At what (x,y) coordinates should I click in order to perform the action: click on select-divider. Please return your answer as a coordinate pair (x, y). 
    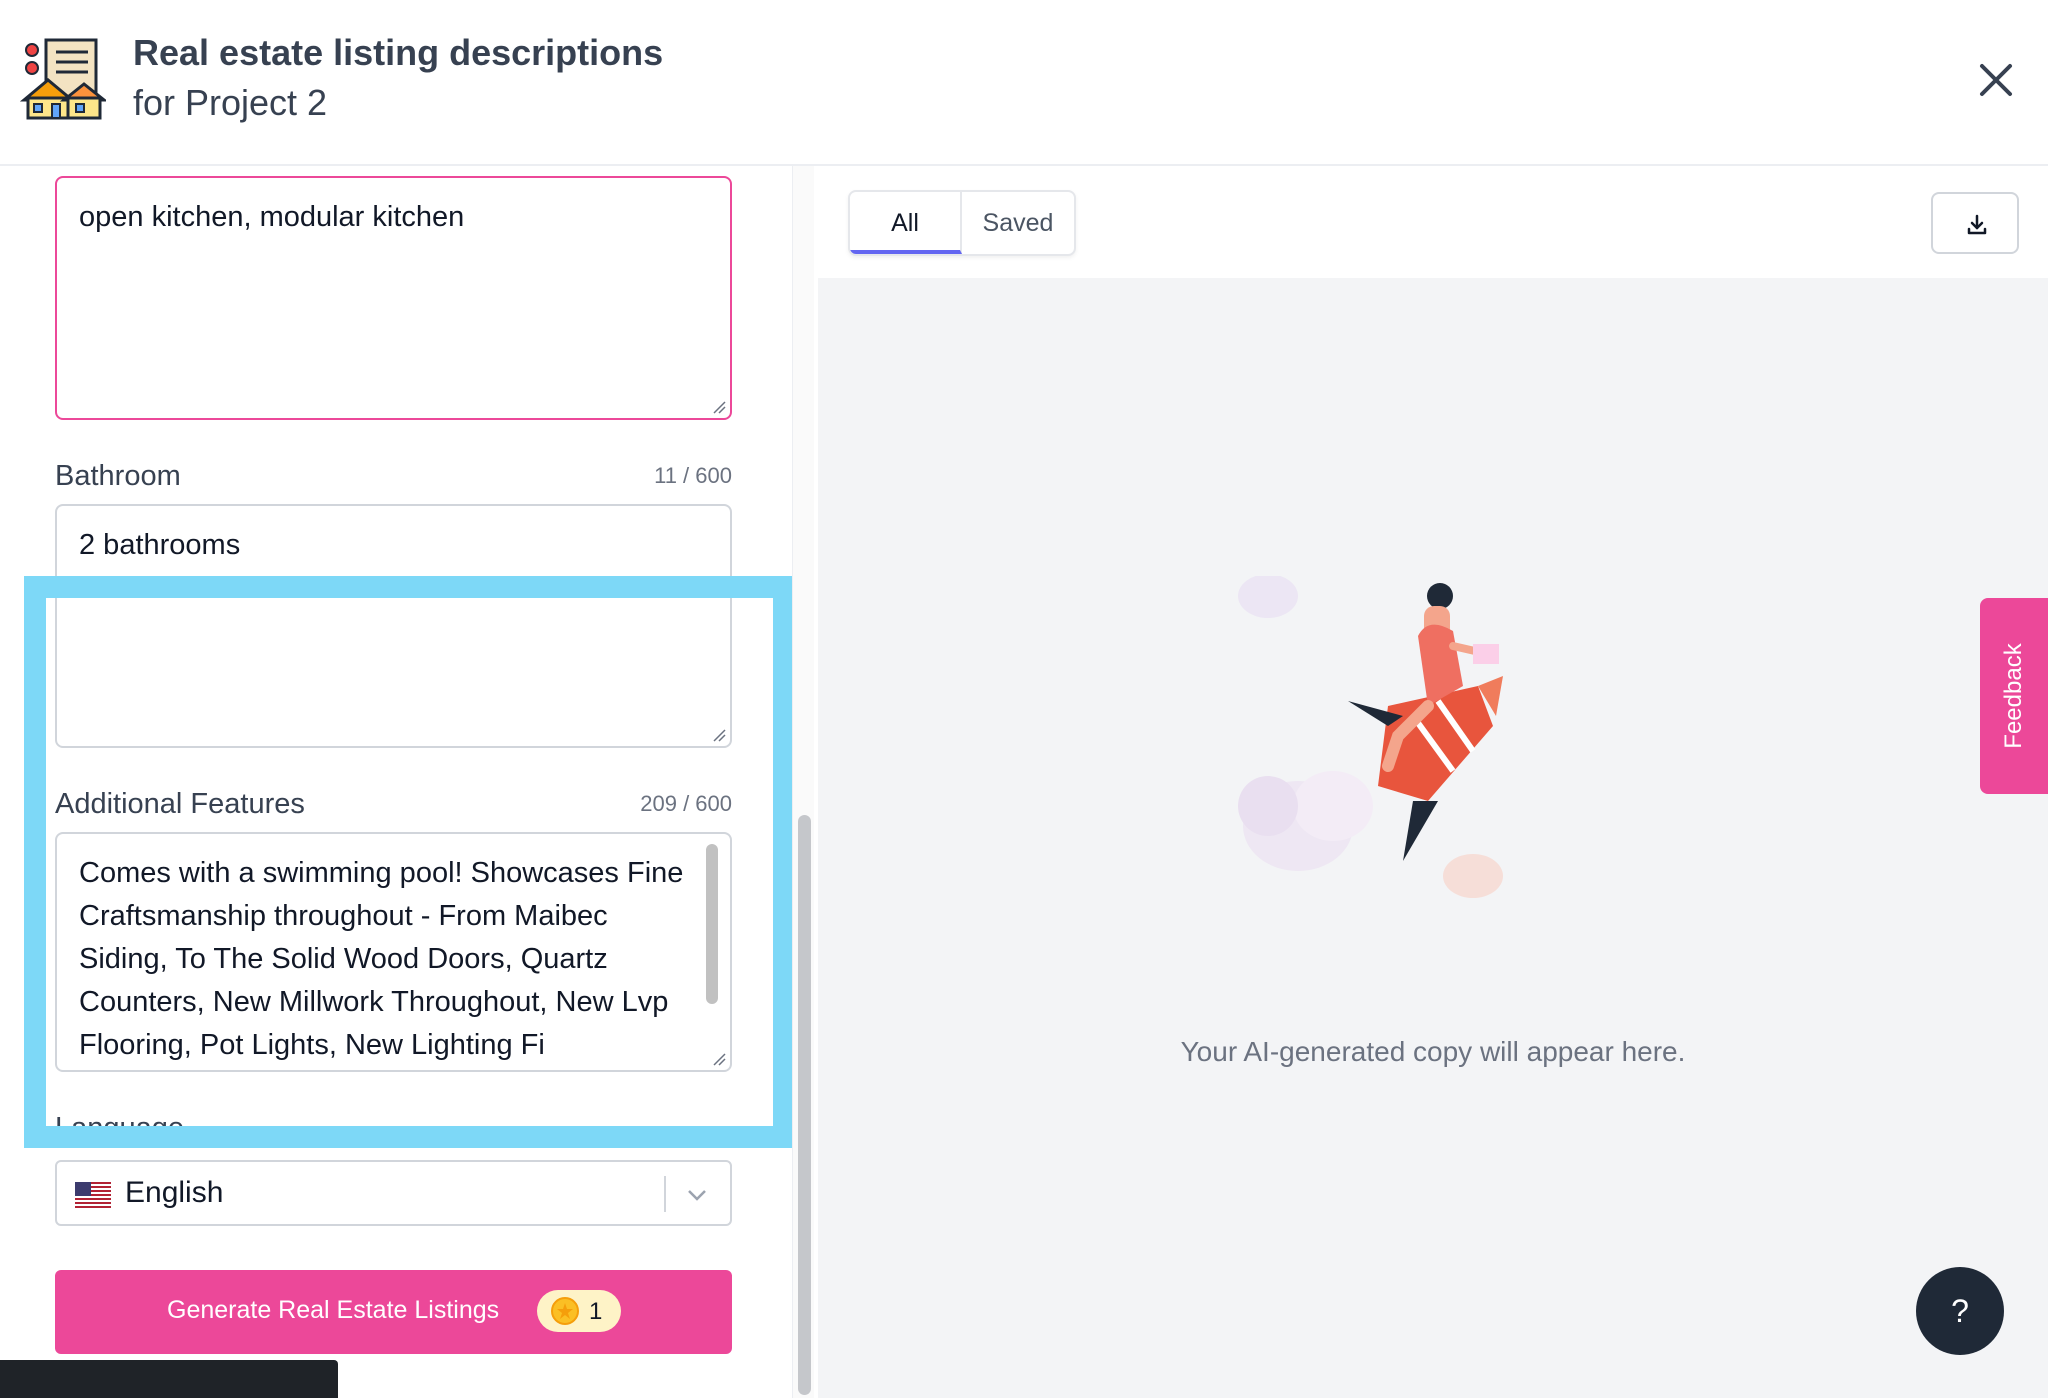
    Looking at the image, I should click on (665, 1194).